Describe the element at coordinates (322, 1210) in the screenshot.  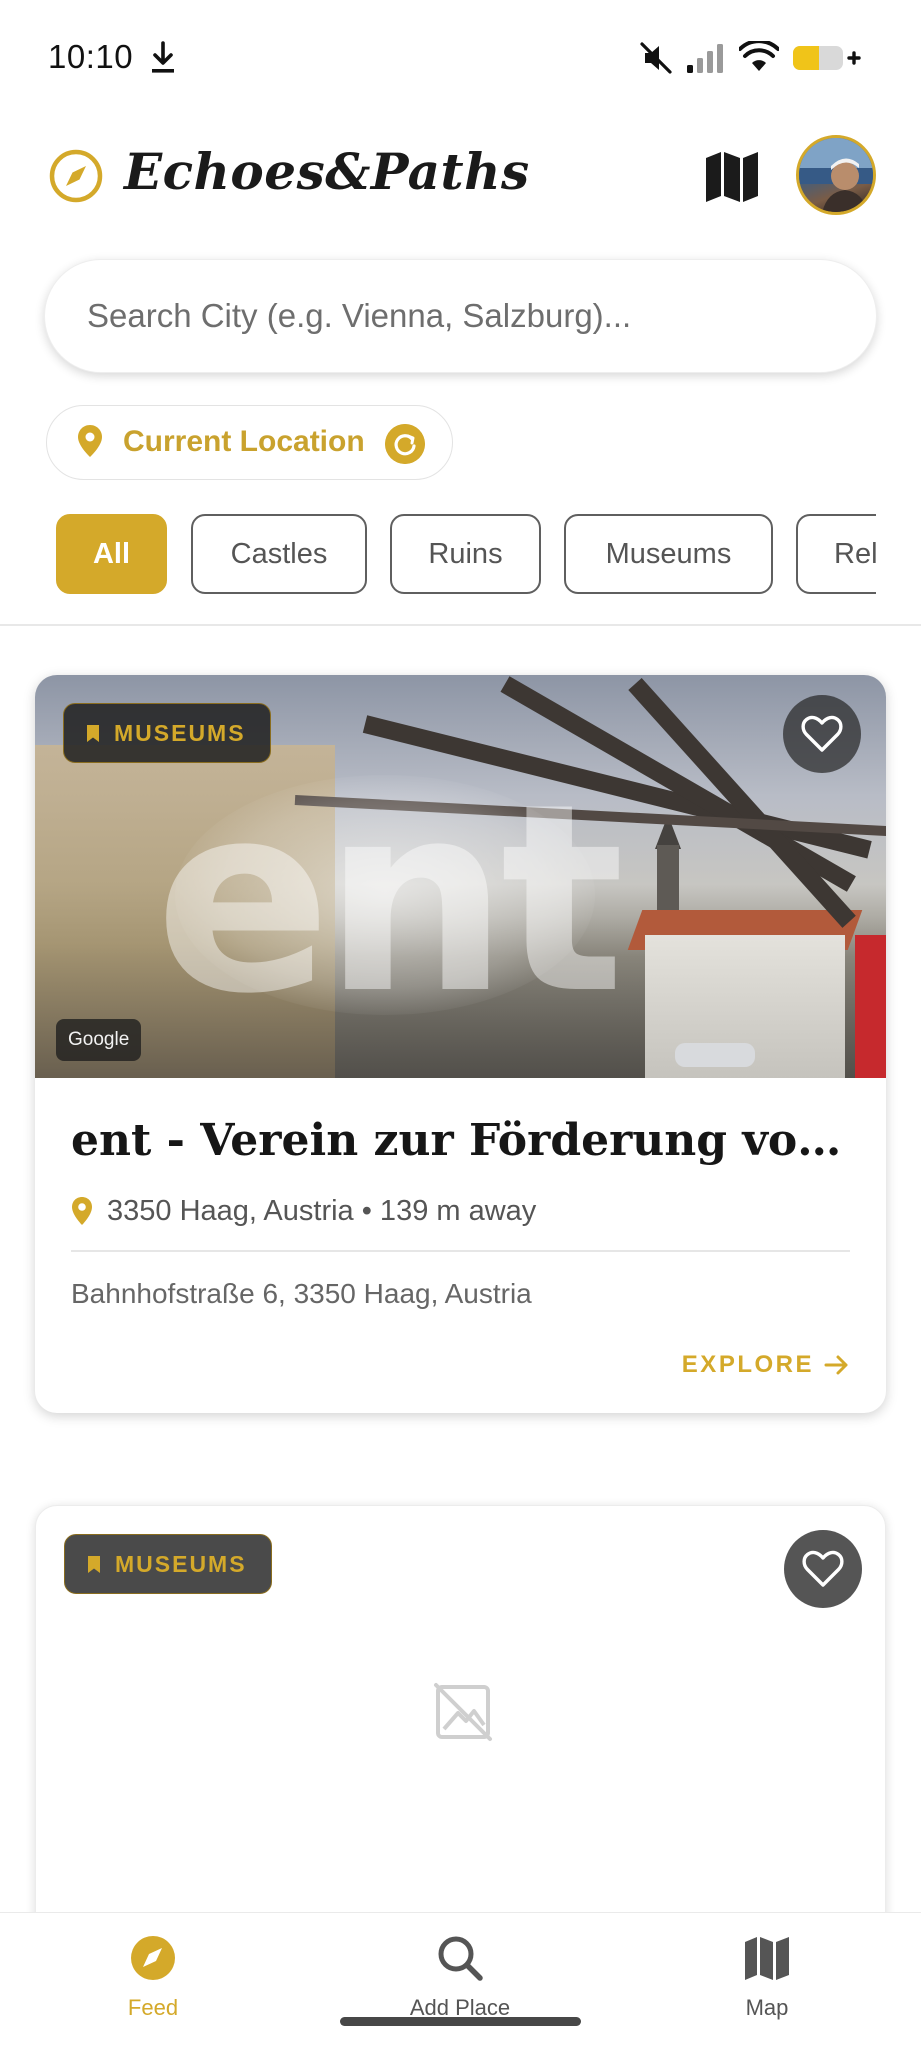
I see `place-location: 3350 Haag, Austria • 139 m away` at that location.